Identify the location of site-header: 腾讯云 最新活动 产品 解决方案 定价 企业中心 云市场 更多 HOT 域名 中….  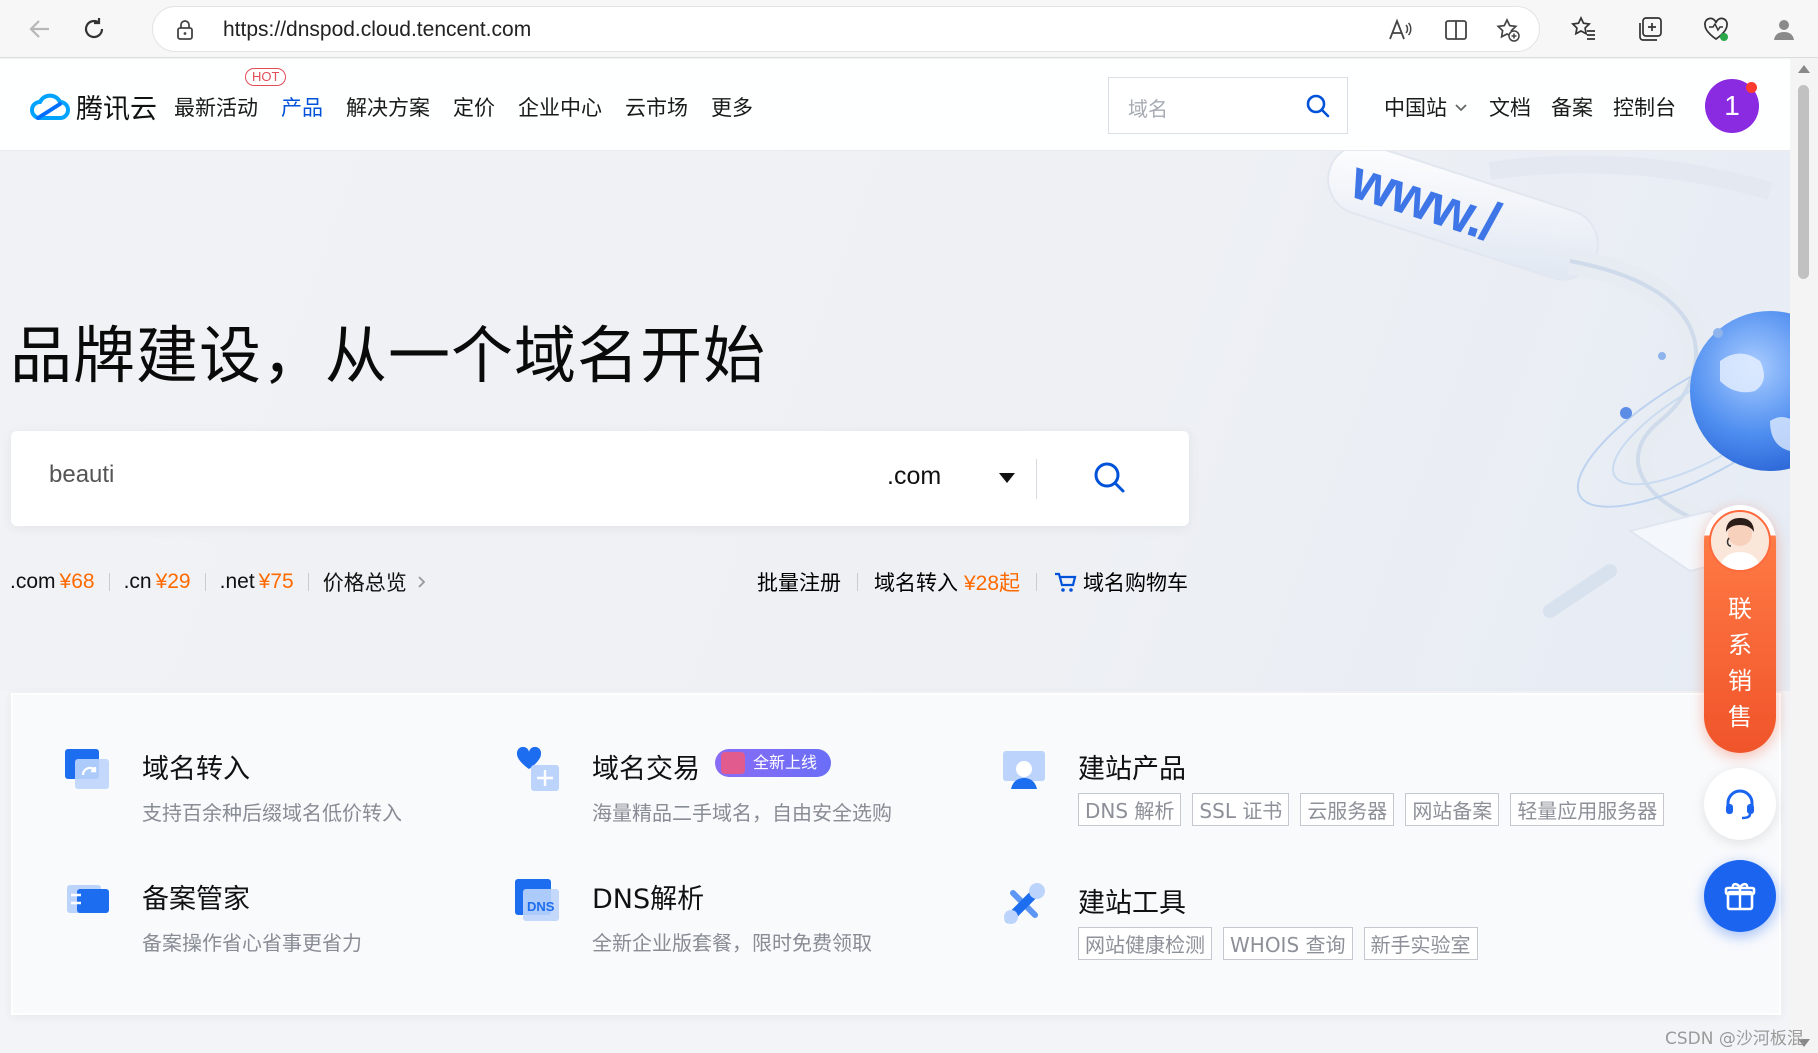
(895, 105).